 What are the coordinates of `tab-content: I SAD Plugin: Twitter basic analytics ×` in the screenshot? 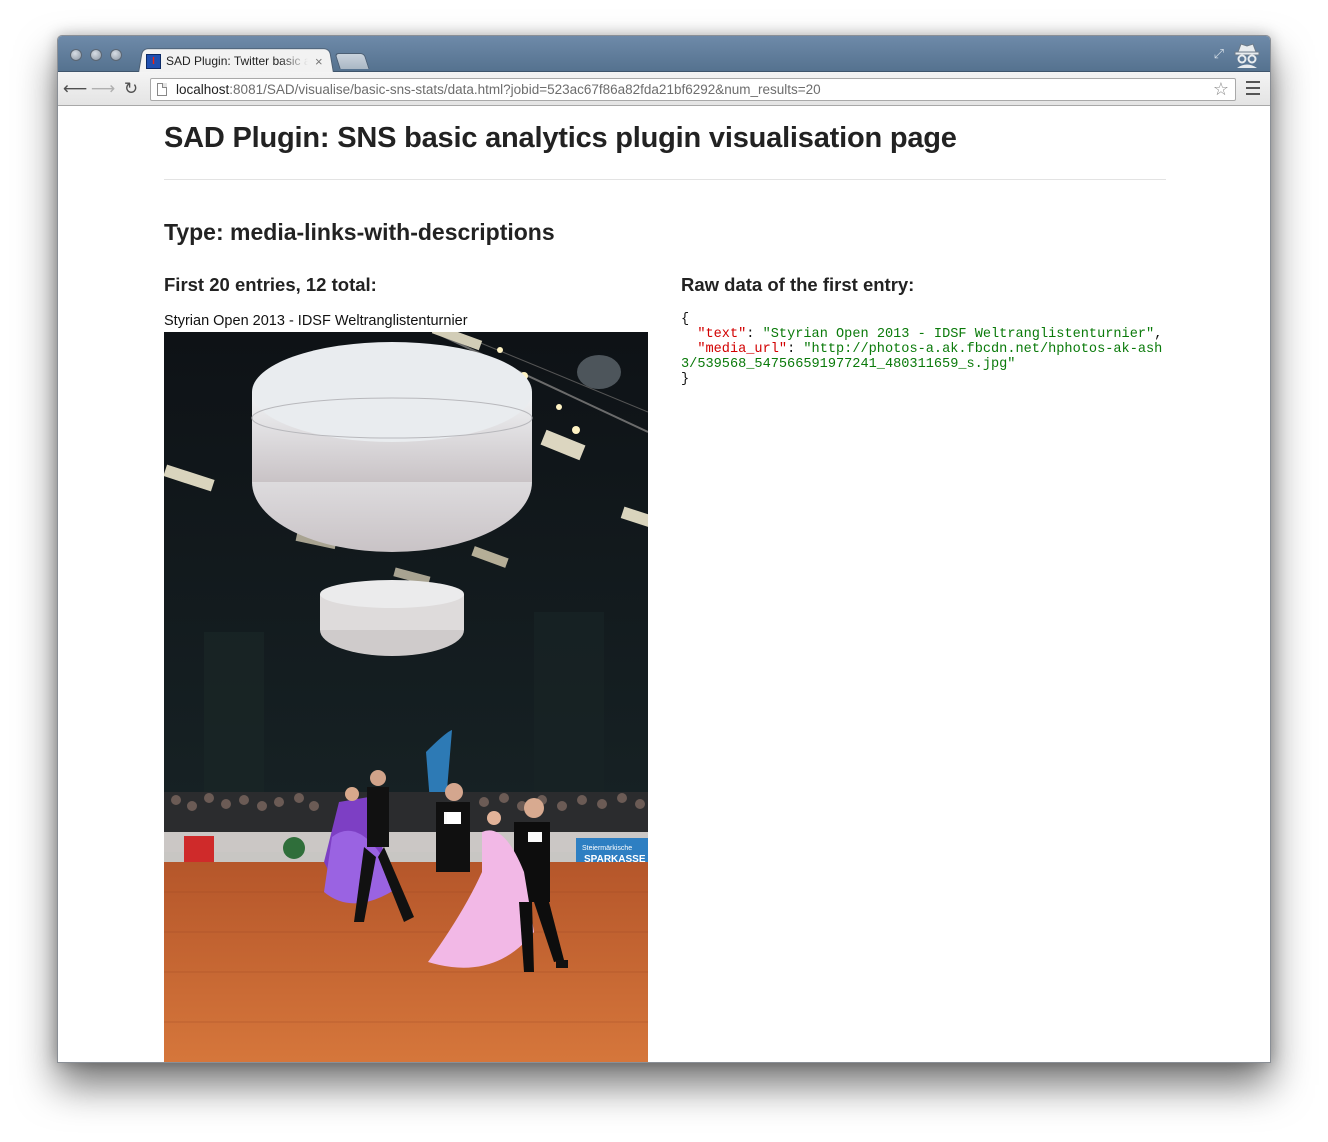 It's located at (241, 61).